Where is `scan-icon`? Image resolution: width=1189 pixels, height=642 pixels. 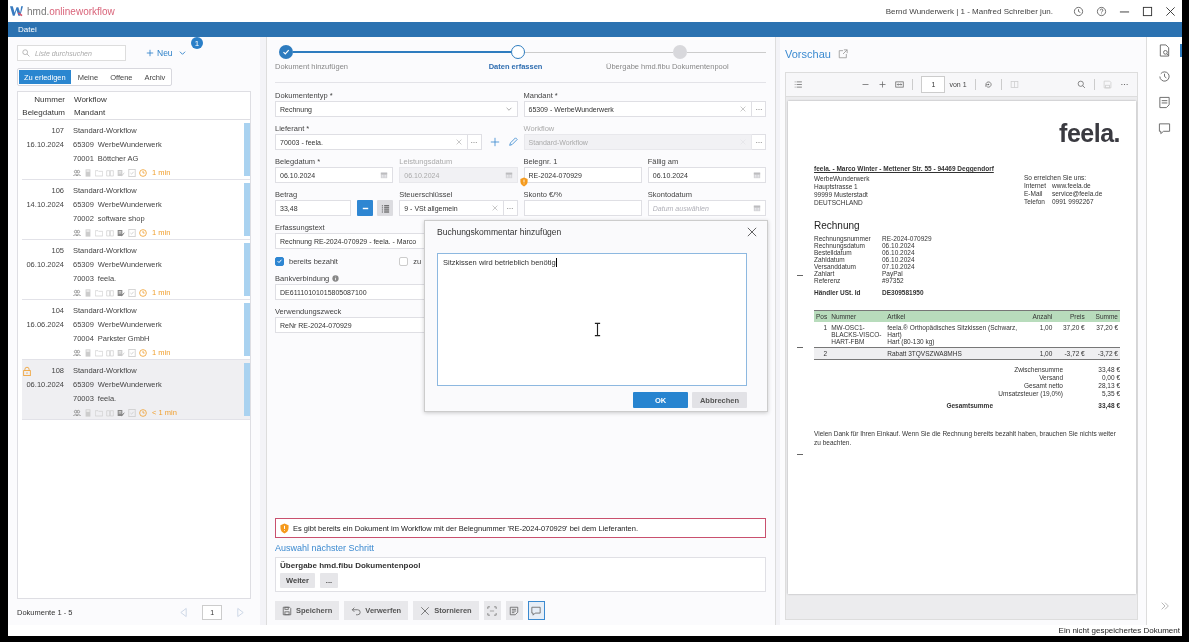
scan-icon is located at coordinates (492, 610).